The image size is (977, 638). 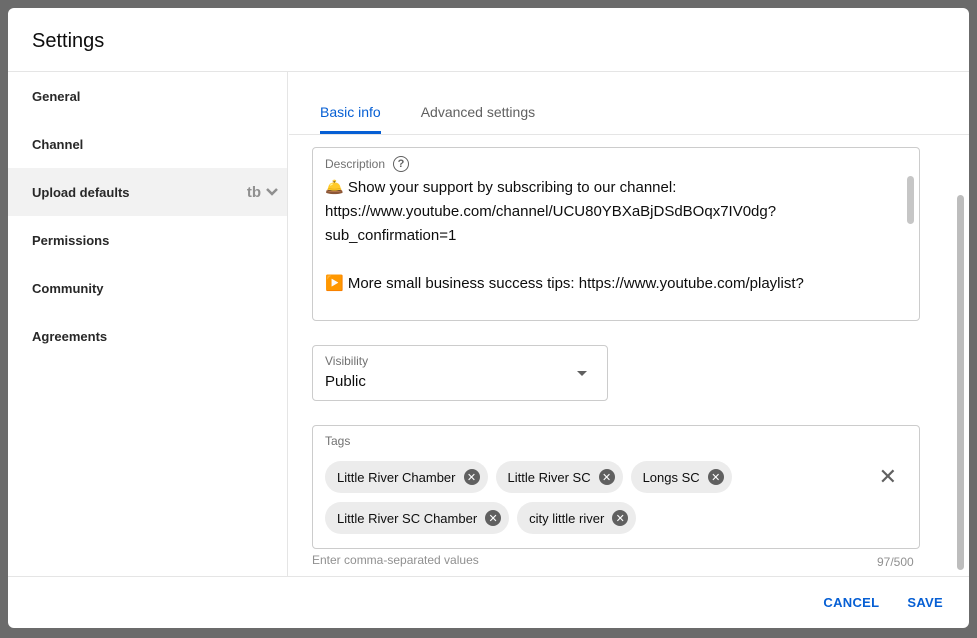 What do you see at coordinates (56, 96) in the screenshot?
I see `sidebar-item-label: General` at bounding box center [56, 96].